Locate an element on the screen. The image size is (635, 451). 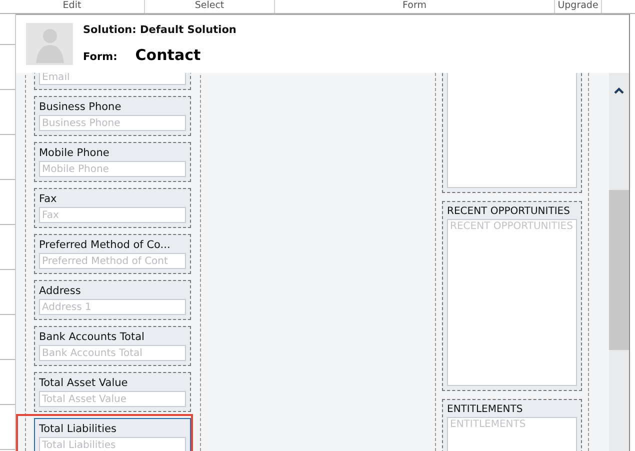
field-label: Mobile Phone is located at coordinates (74, 153).